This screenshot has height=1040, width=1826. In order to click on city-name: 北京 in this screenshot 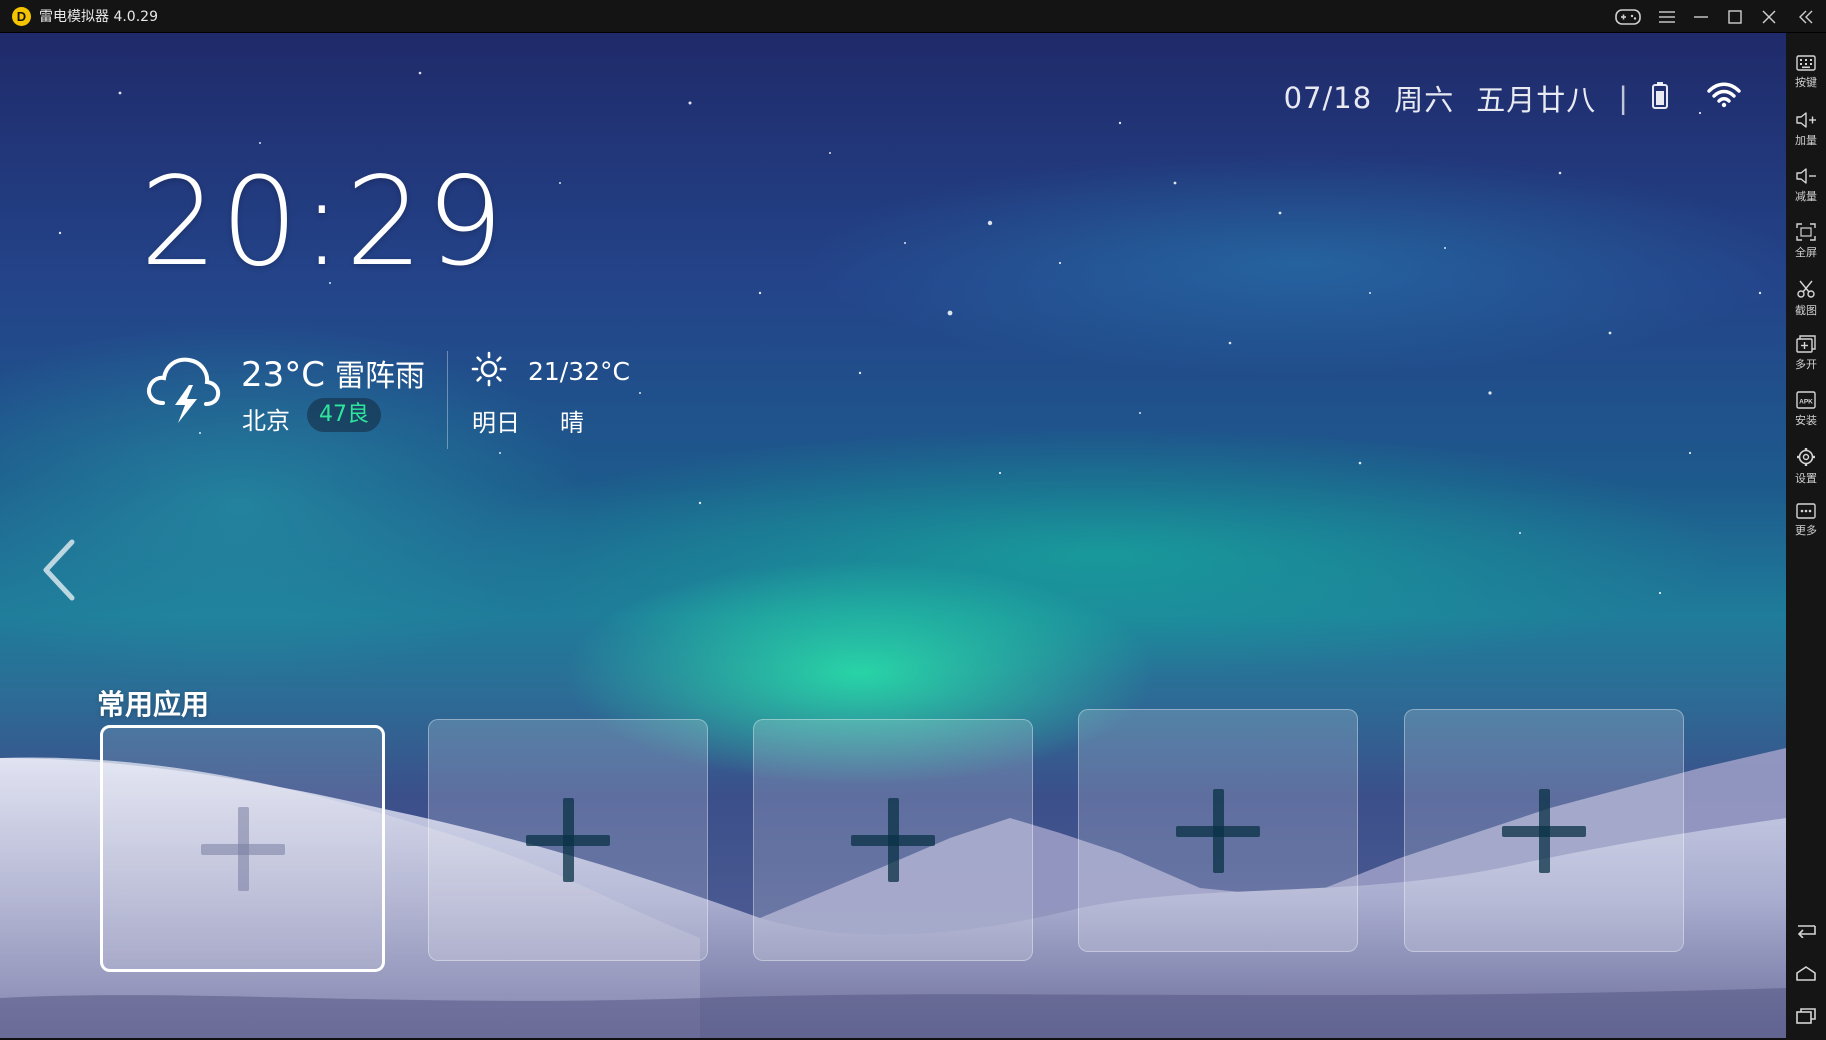, I will do `click(266, 421)`.